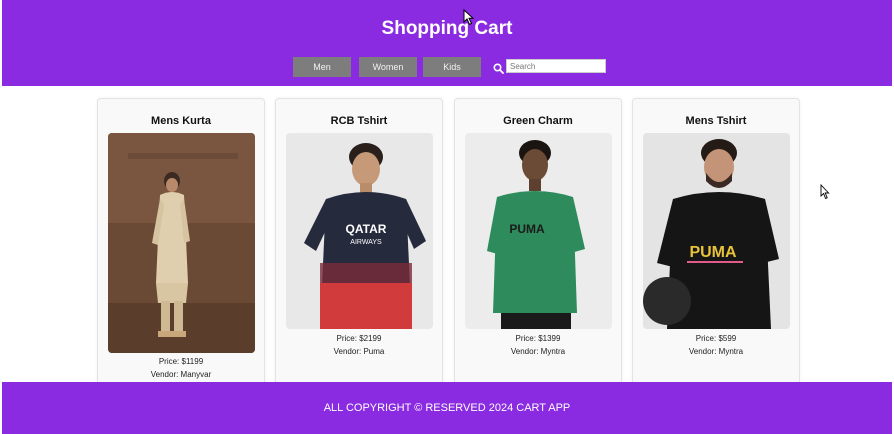 This screenshot has width=894, height=434. I want to click on product-name: Mens Kurta, so click(181, 121).